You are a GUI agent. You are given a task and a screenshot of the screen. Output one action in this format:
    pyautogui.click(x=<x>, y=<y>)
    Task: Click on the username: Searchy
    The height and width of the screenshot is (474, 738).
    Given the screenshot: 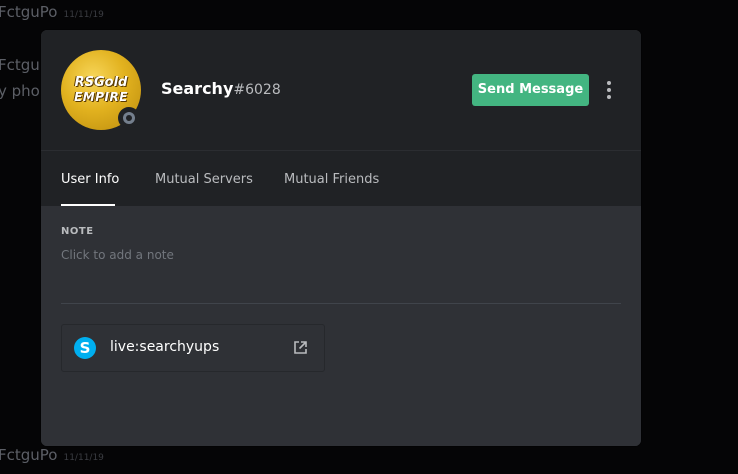 What is the action you would take?
    pyautogui.click(x=197, y=88)
    